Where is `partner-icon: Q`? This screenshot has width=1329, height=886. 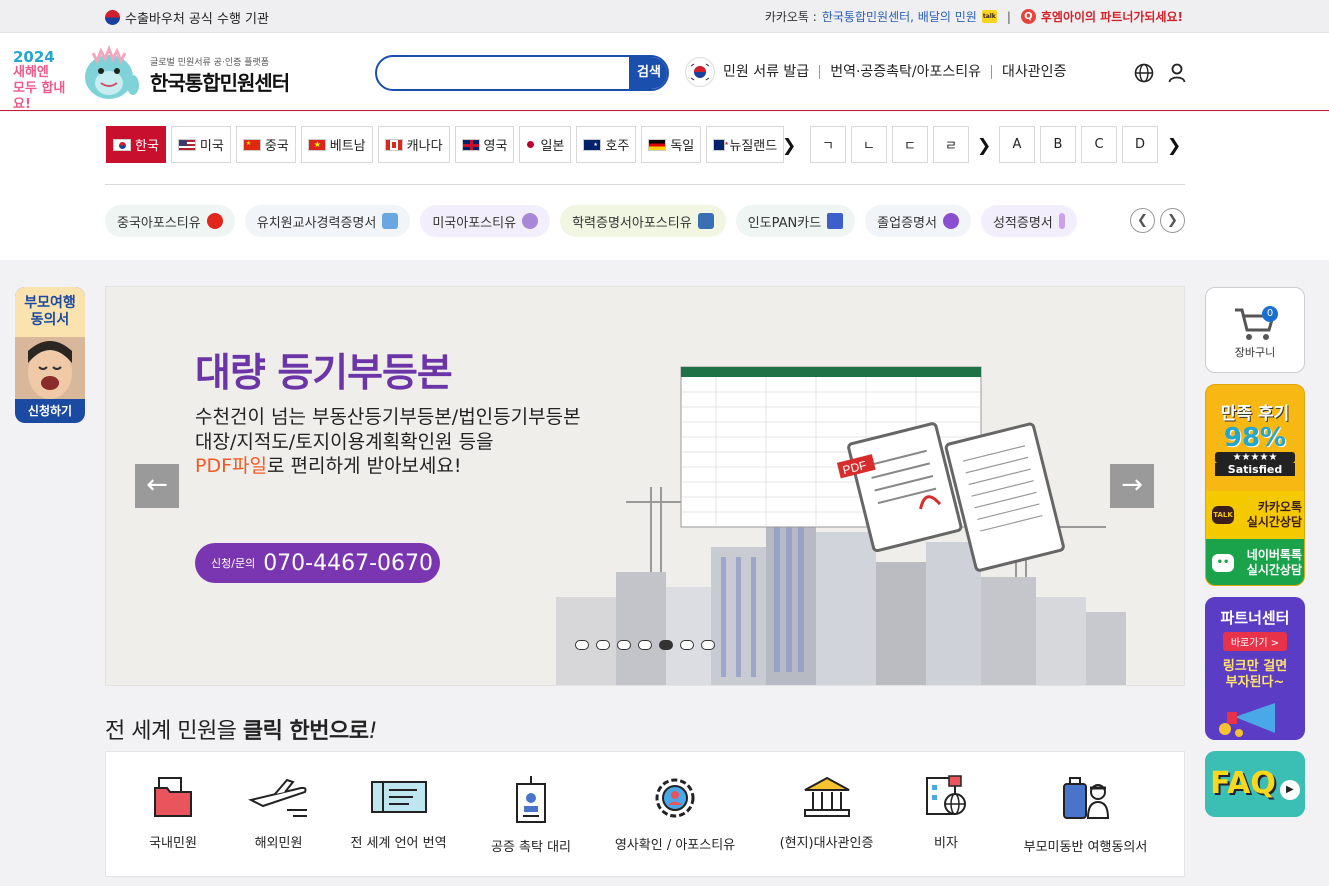 partner-icon: Q is located at coordinates (1028, 16).